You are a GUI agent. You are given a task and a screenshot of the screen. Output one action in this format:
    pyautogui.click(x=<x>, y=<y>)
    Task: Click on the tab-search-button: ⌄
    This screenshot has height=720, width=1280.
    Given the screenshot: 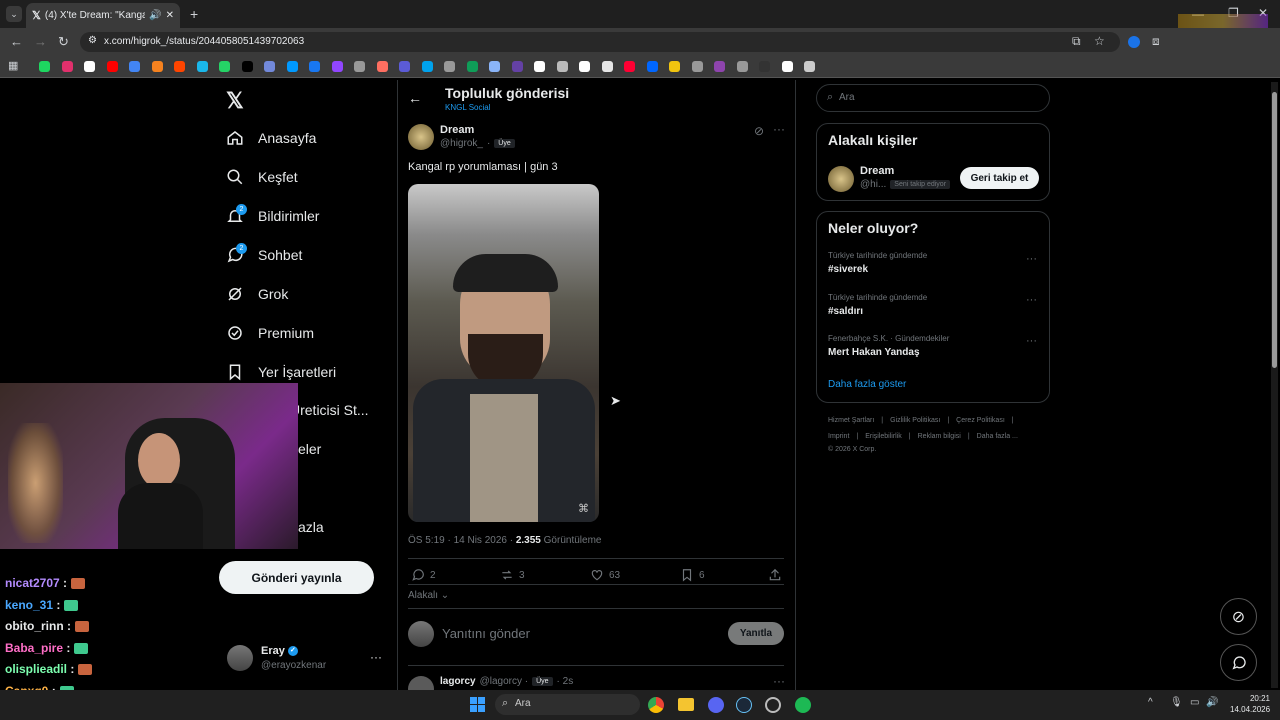 What is the action you would take?
    pyautogui.click(x=14, y=14)
    